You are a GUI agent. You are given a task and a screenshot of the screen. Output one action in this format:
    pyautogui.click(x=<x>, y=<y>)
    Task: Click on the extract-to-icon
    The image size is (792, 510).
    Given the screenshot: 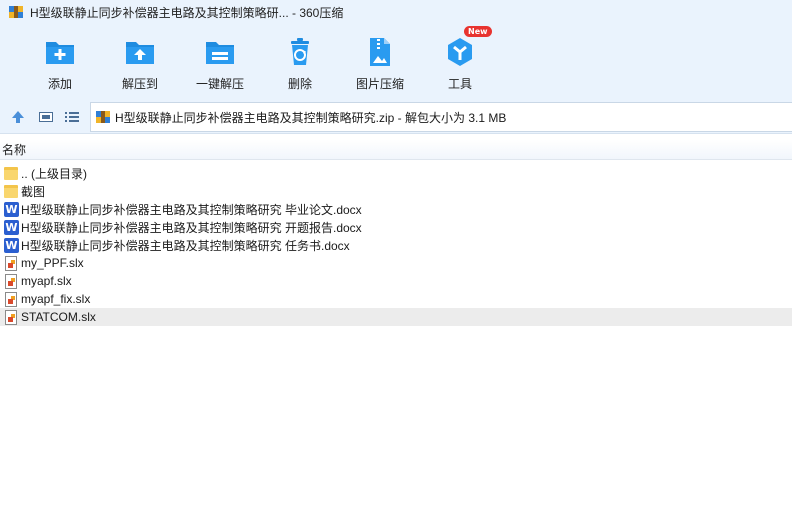 What is the action you would take?
    pyautogui.click(x=140, y=52)
    